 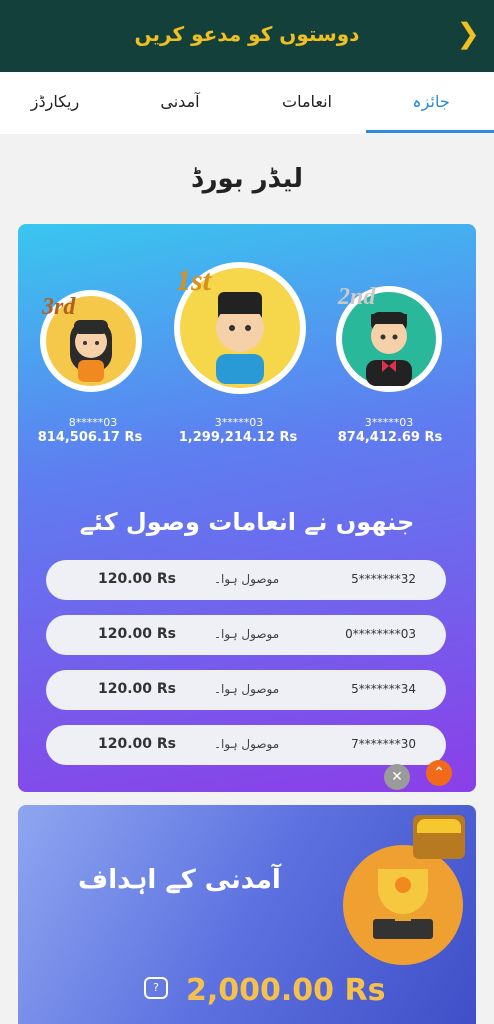 What do you see at coordinates (90, 437) in the screenshot?
I see `third-amount: 814,506.17 Rs` at bounding box center [90, 437].